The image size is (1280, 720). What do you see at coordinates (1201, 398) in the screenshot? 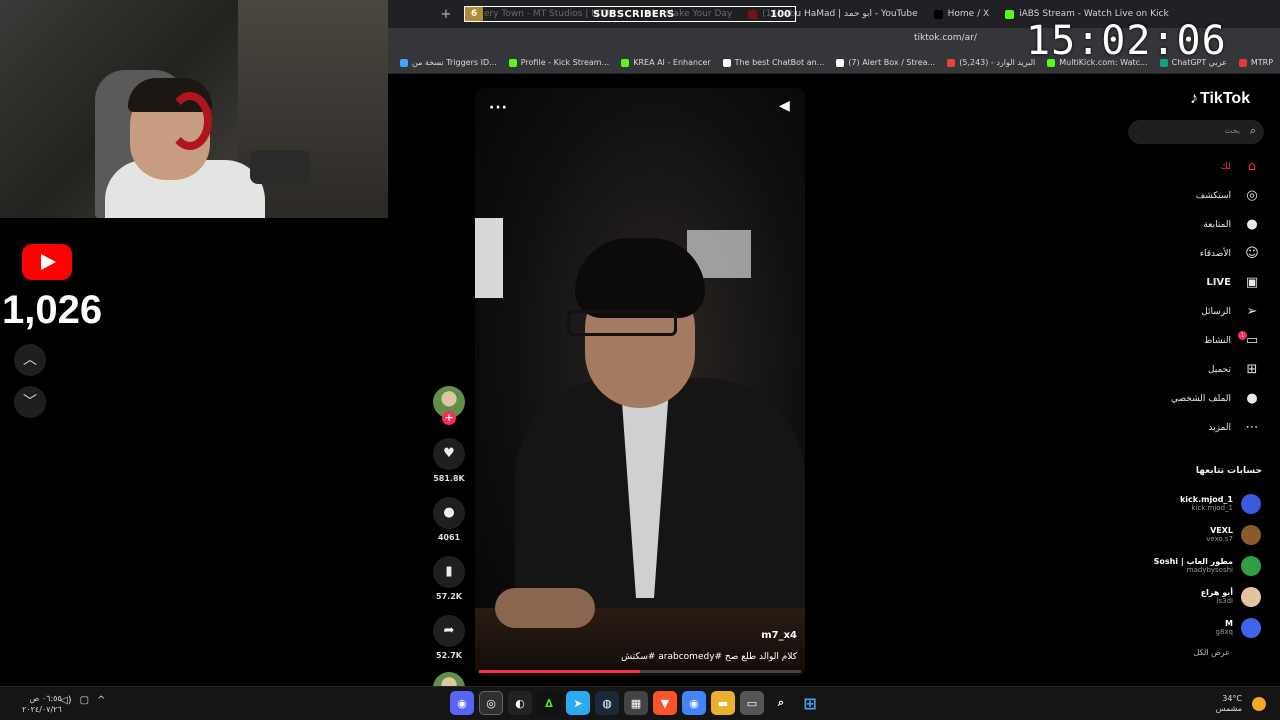
I see `sidebar-item-label: الملف الشخصي` at bounding box center [1201, 398].